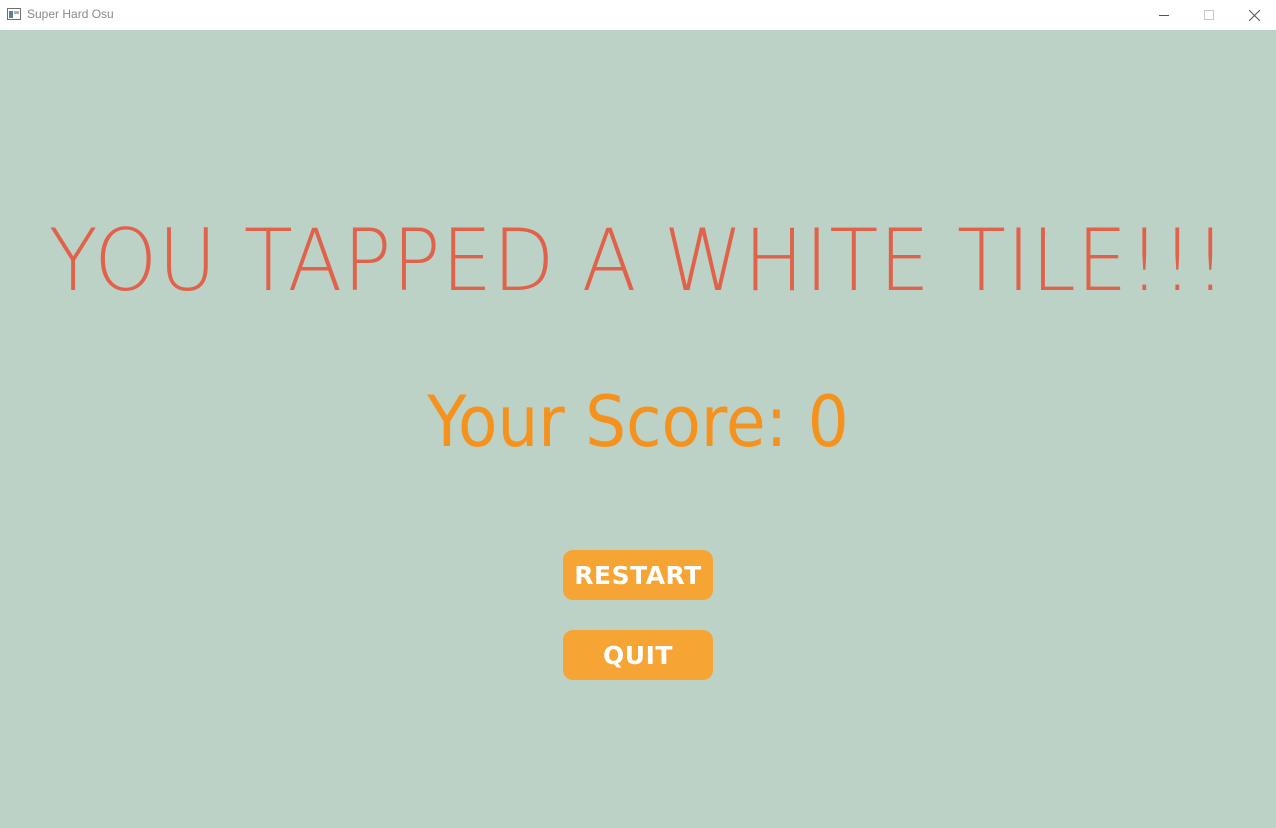 The image size is (1276, 828). I want to click on score-display: Your Score: 0, so click(638, 422).